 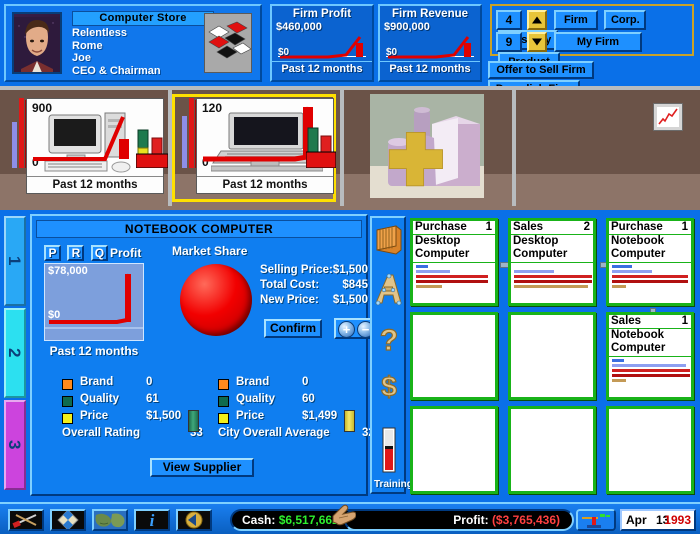 What do you see at coordinates (552, 228) in the screenshot?
I see `dept-header-2: Sales 2` at bounding box center [552, 228].